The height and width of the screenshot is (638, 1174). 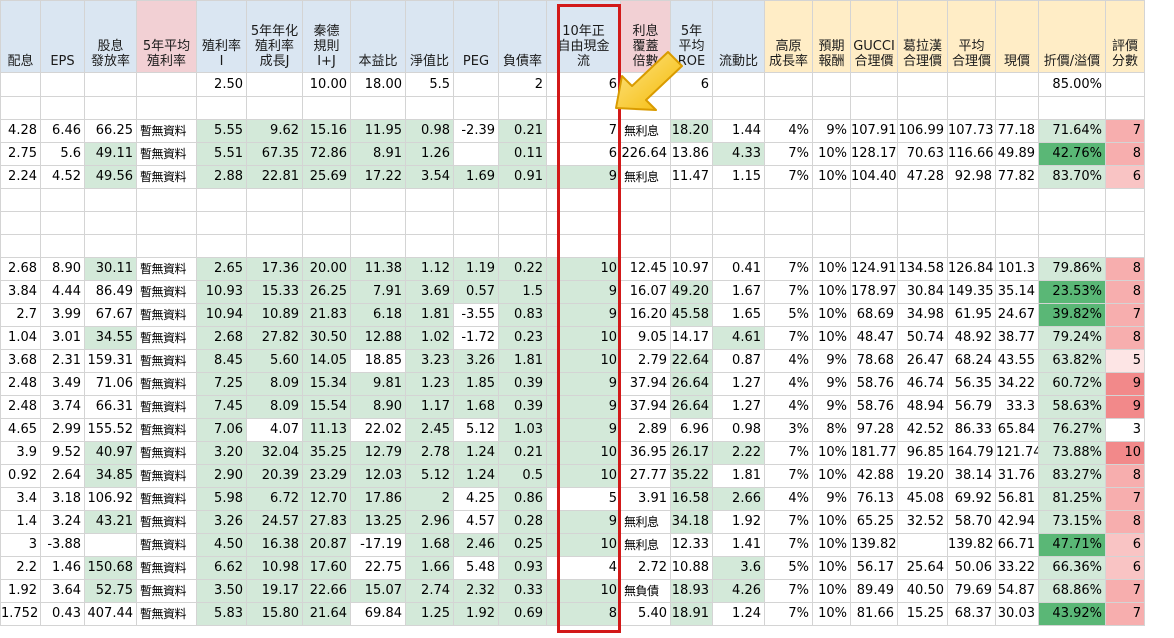 I want to click on table-cell: 5.12, so click(x=429, y=476).